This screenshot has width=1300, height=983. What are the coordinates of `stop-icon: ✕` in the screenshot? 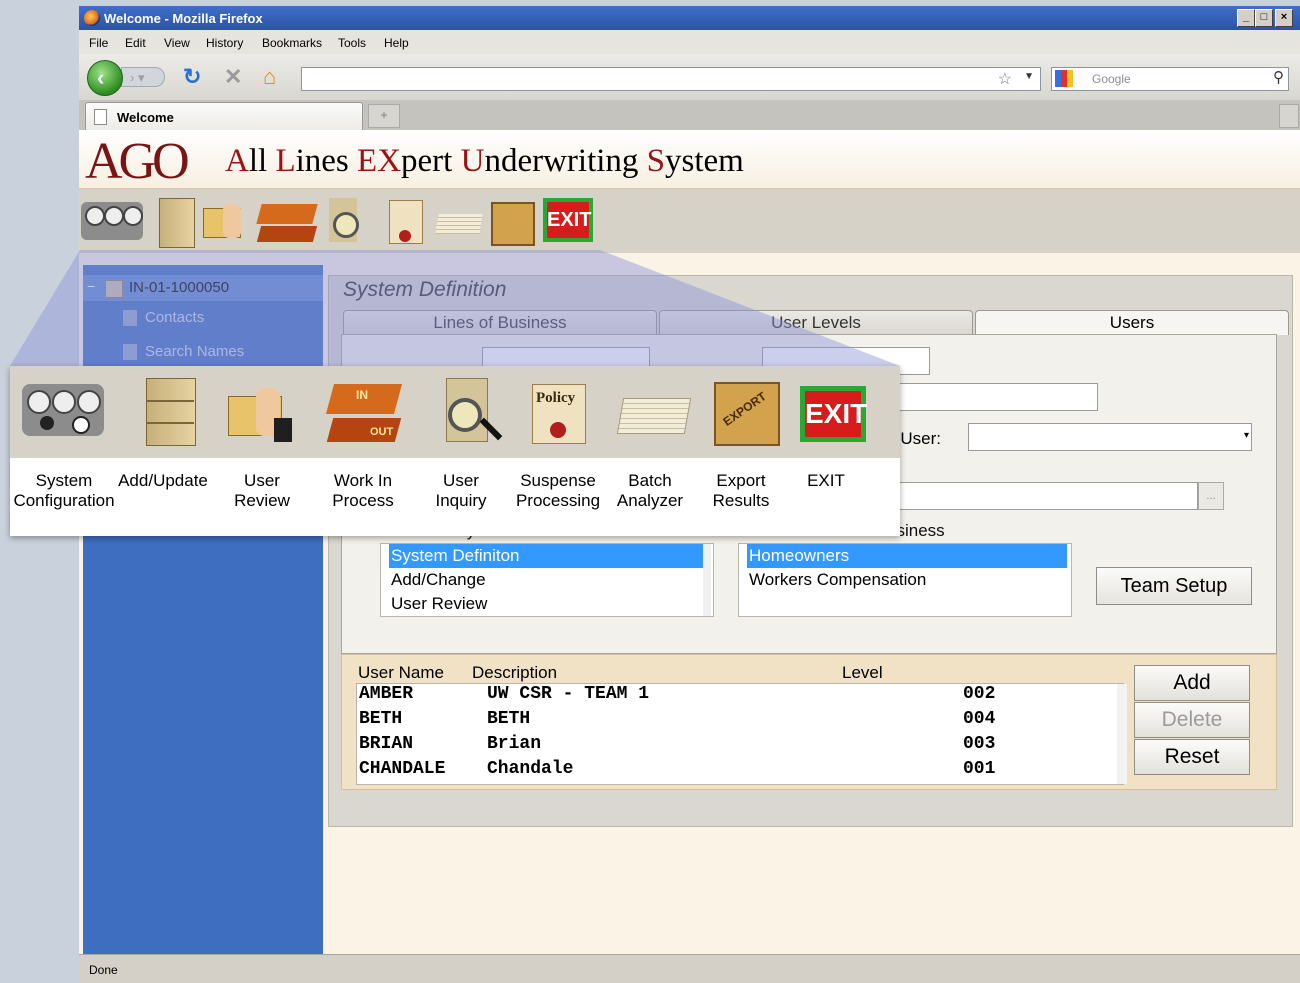 It's located at (233, 77).